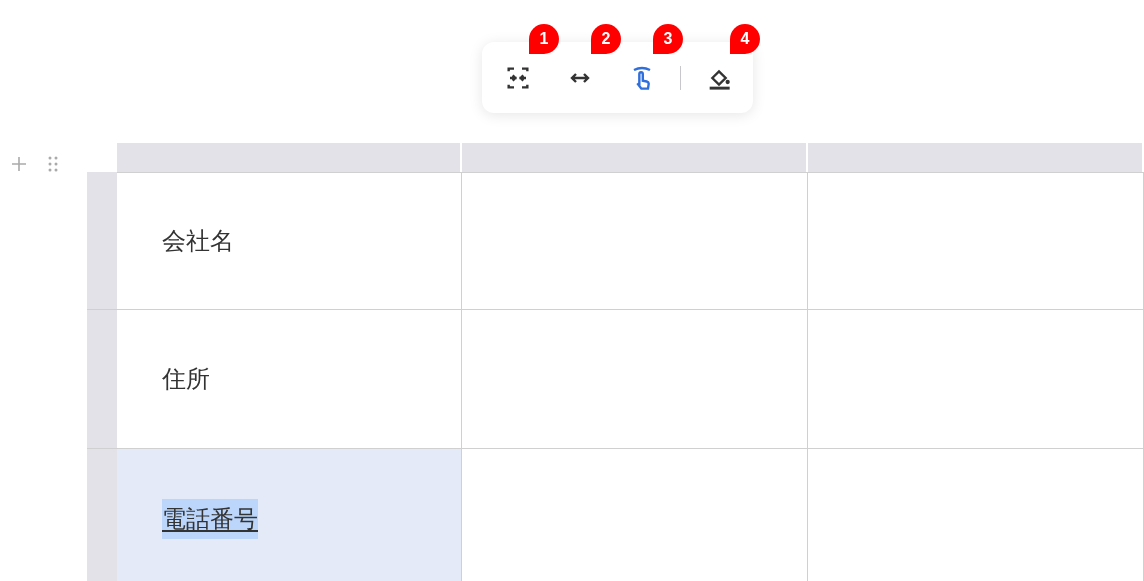 The image size is (1144, 581). What do you see at coordinates (186, 379) in the screenshot?
I see `cell-text: 住所` at bounding box center [186, 379].